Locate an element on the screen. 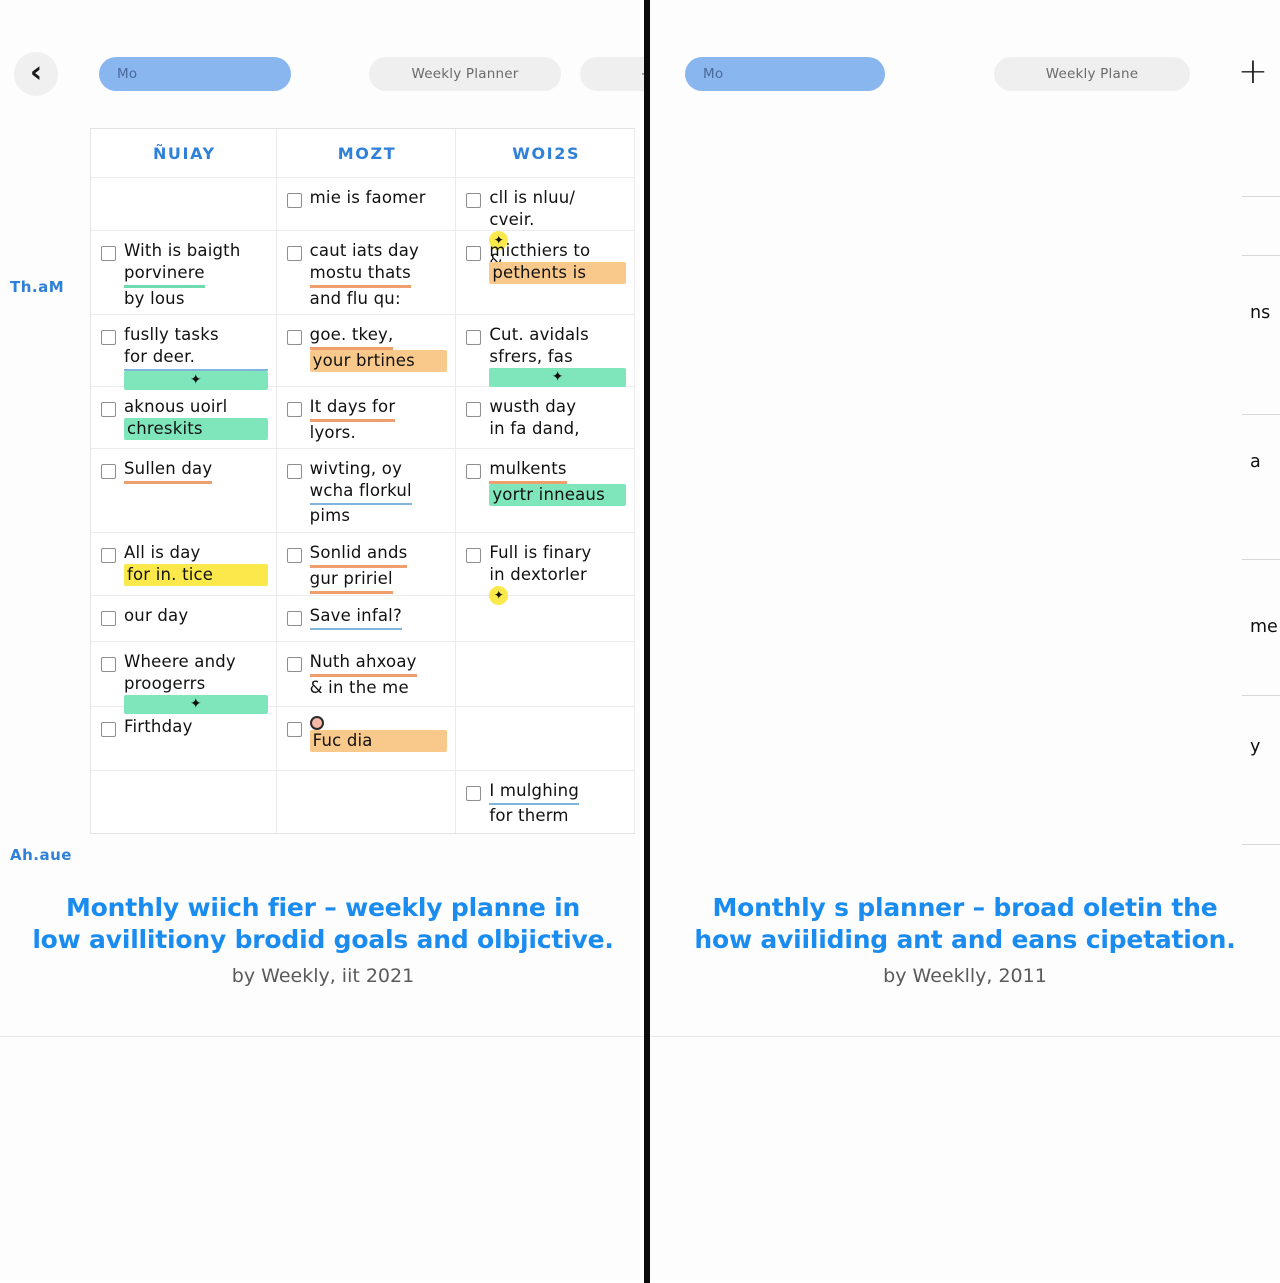 The height and width of the screenshot is (1283, 1280). task-cell: It days for lyors. is located at coordinates (367, 417).